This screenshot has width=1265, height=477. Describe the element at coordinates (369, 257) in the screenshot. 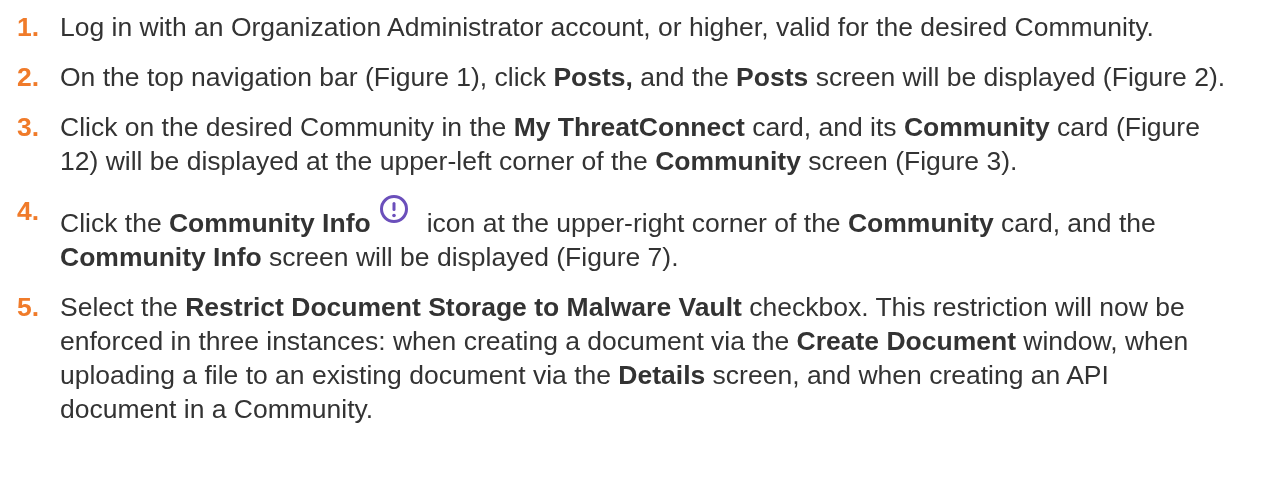

I see `step-text: Community Info screen will be displayed (Figure 7).` at that location.